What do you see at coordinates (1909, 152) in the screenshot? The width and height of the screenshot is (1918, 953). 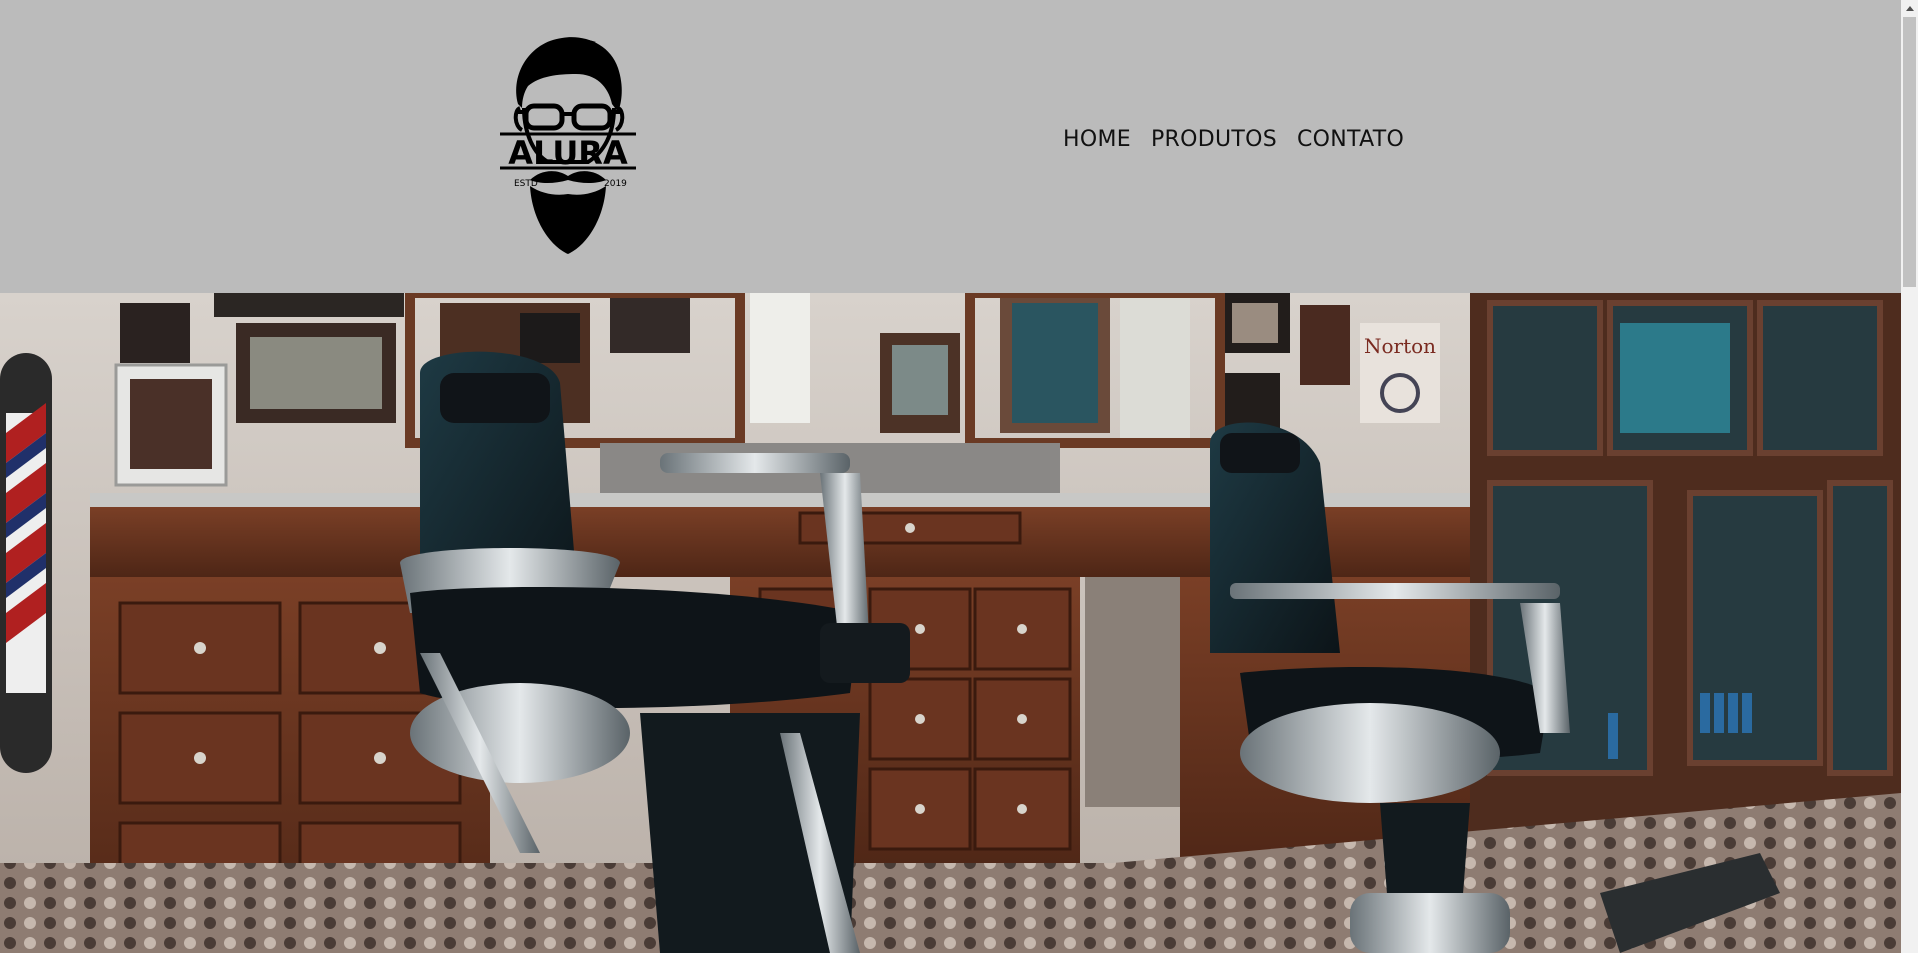 I see `scrollbar-thumb` at bounding box center [1909, 152].